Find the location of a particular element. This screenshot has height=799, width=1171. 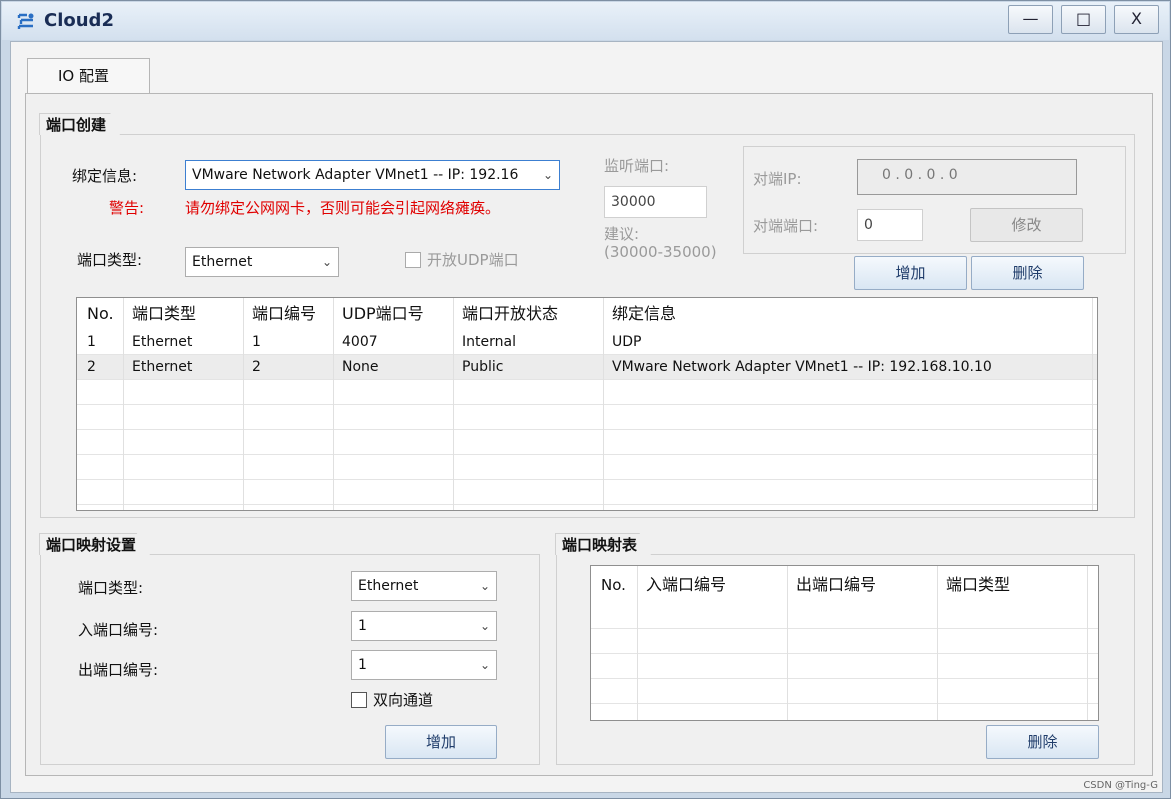

add-port-button: 增加 is located at coordinates (910, 273).